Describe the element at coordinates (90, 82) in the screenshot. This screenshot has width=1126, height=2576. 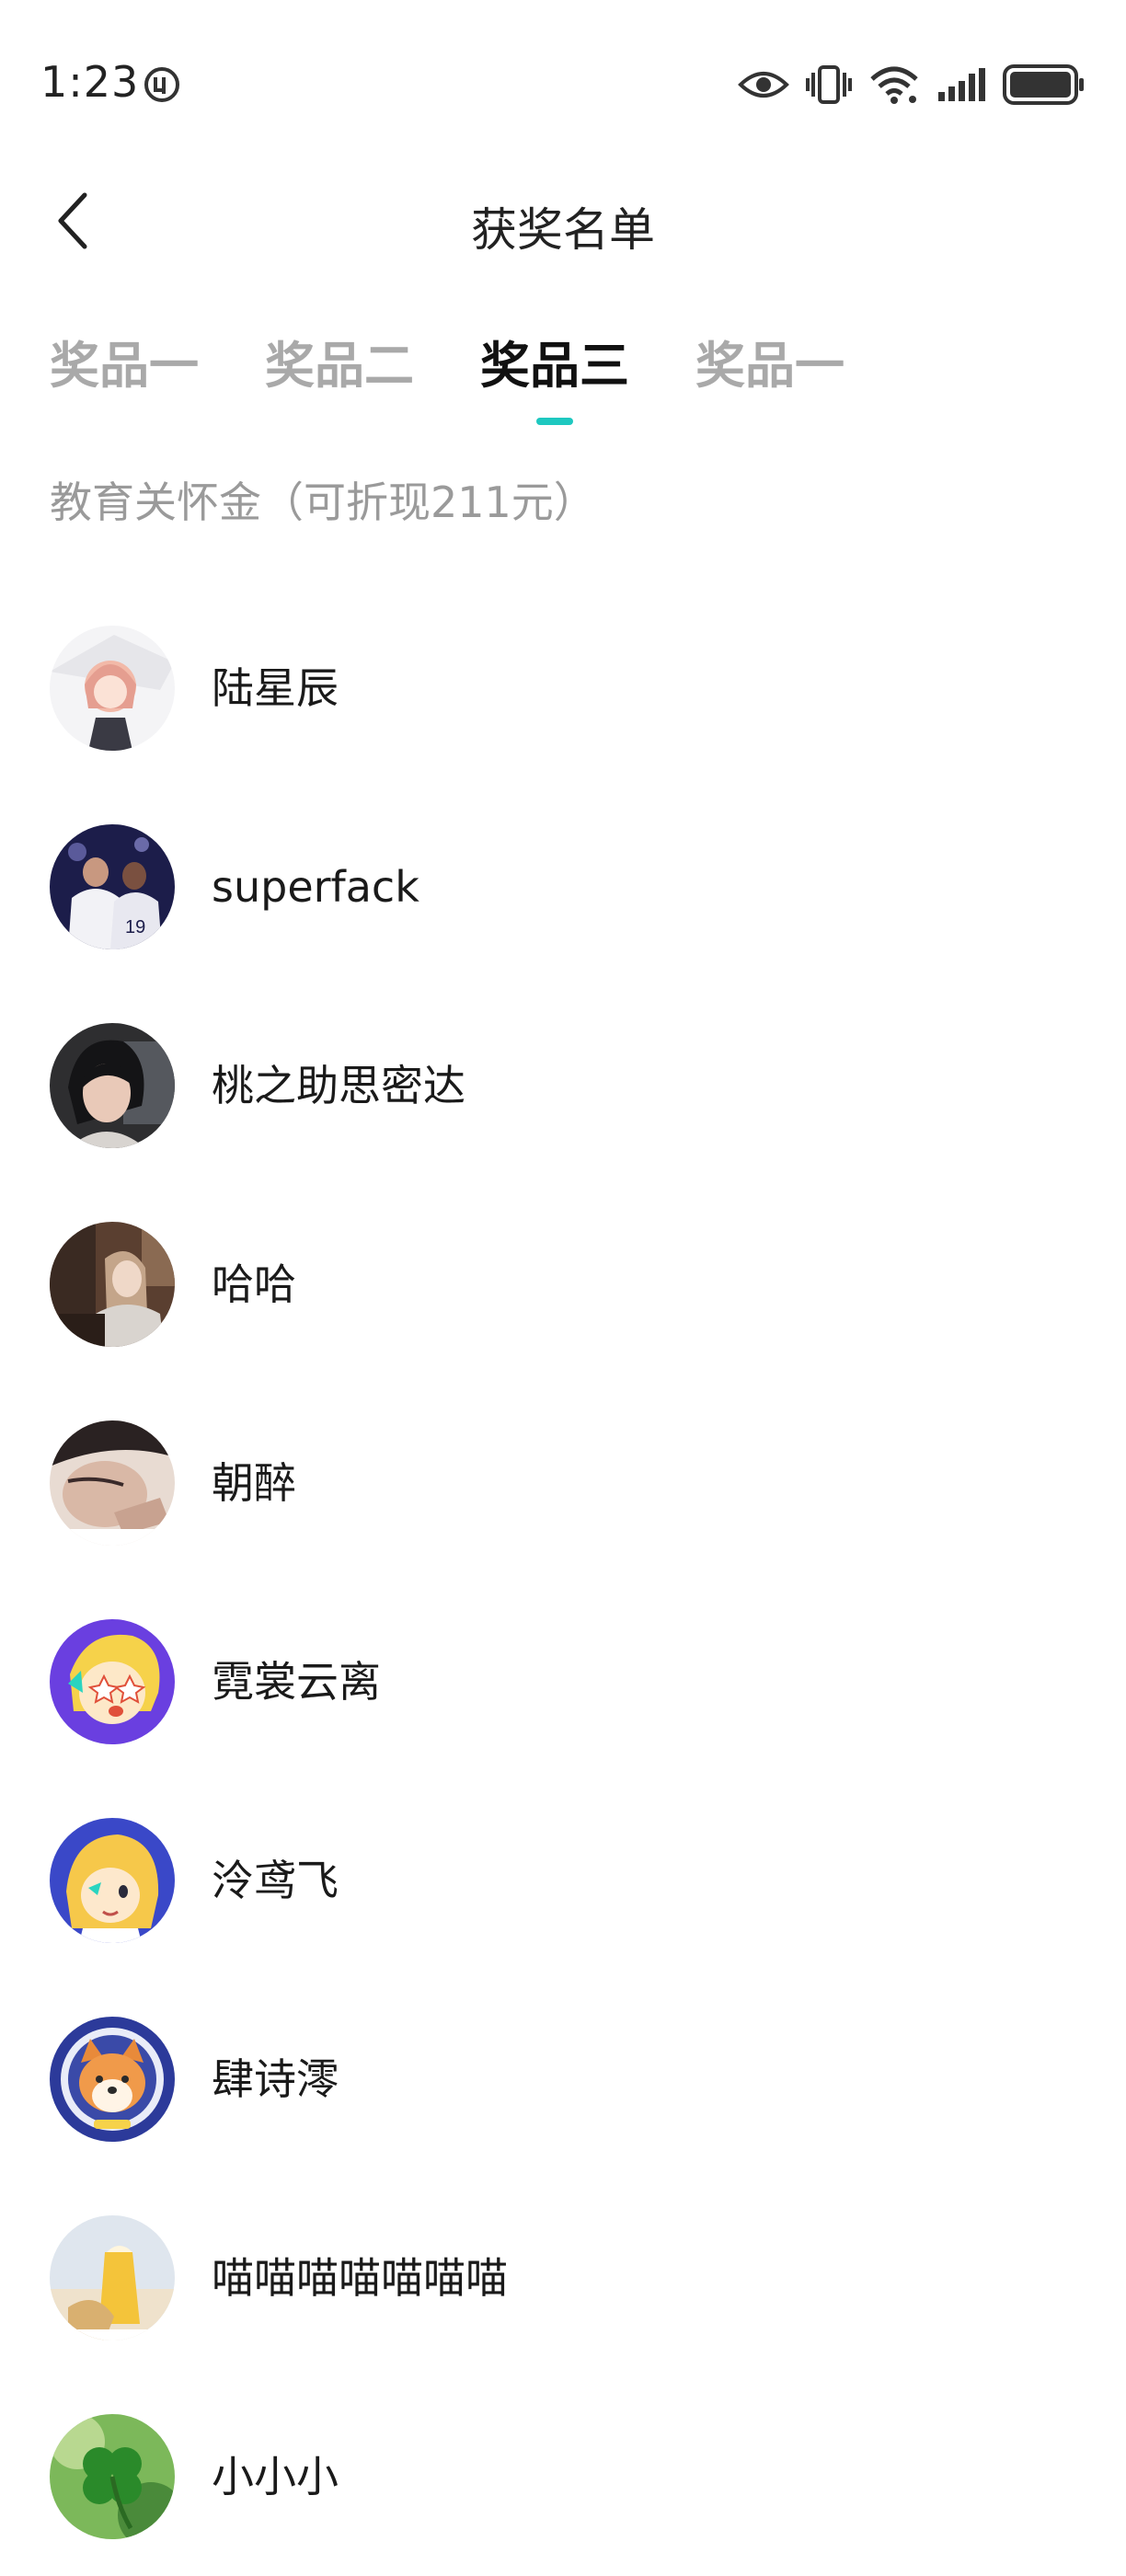
I see `status-time: 1:23` at that location.